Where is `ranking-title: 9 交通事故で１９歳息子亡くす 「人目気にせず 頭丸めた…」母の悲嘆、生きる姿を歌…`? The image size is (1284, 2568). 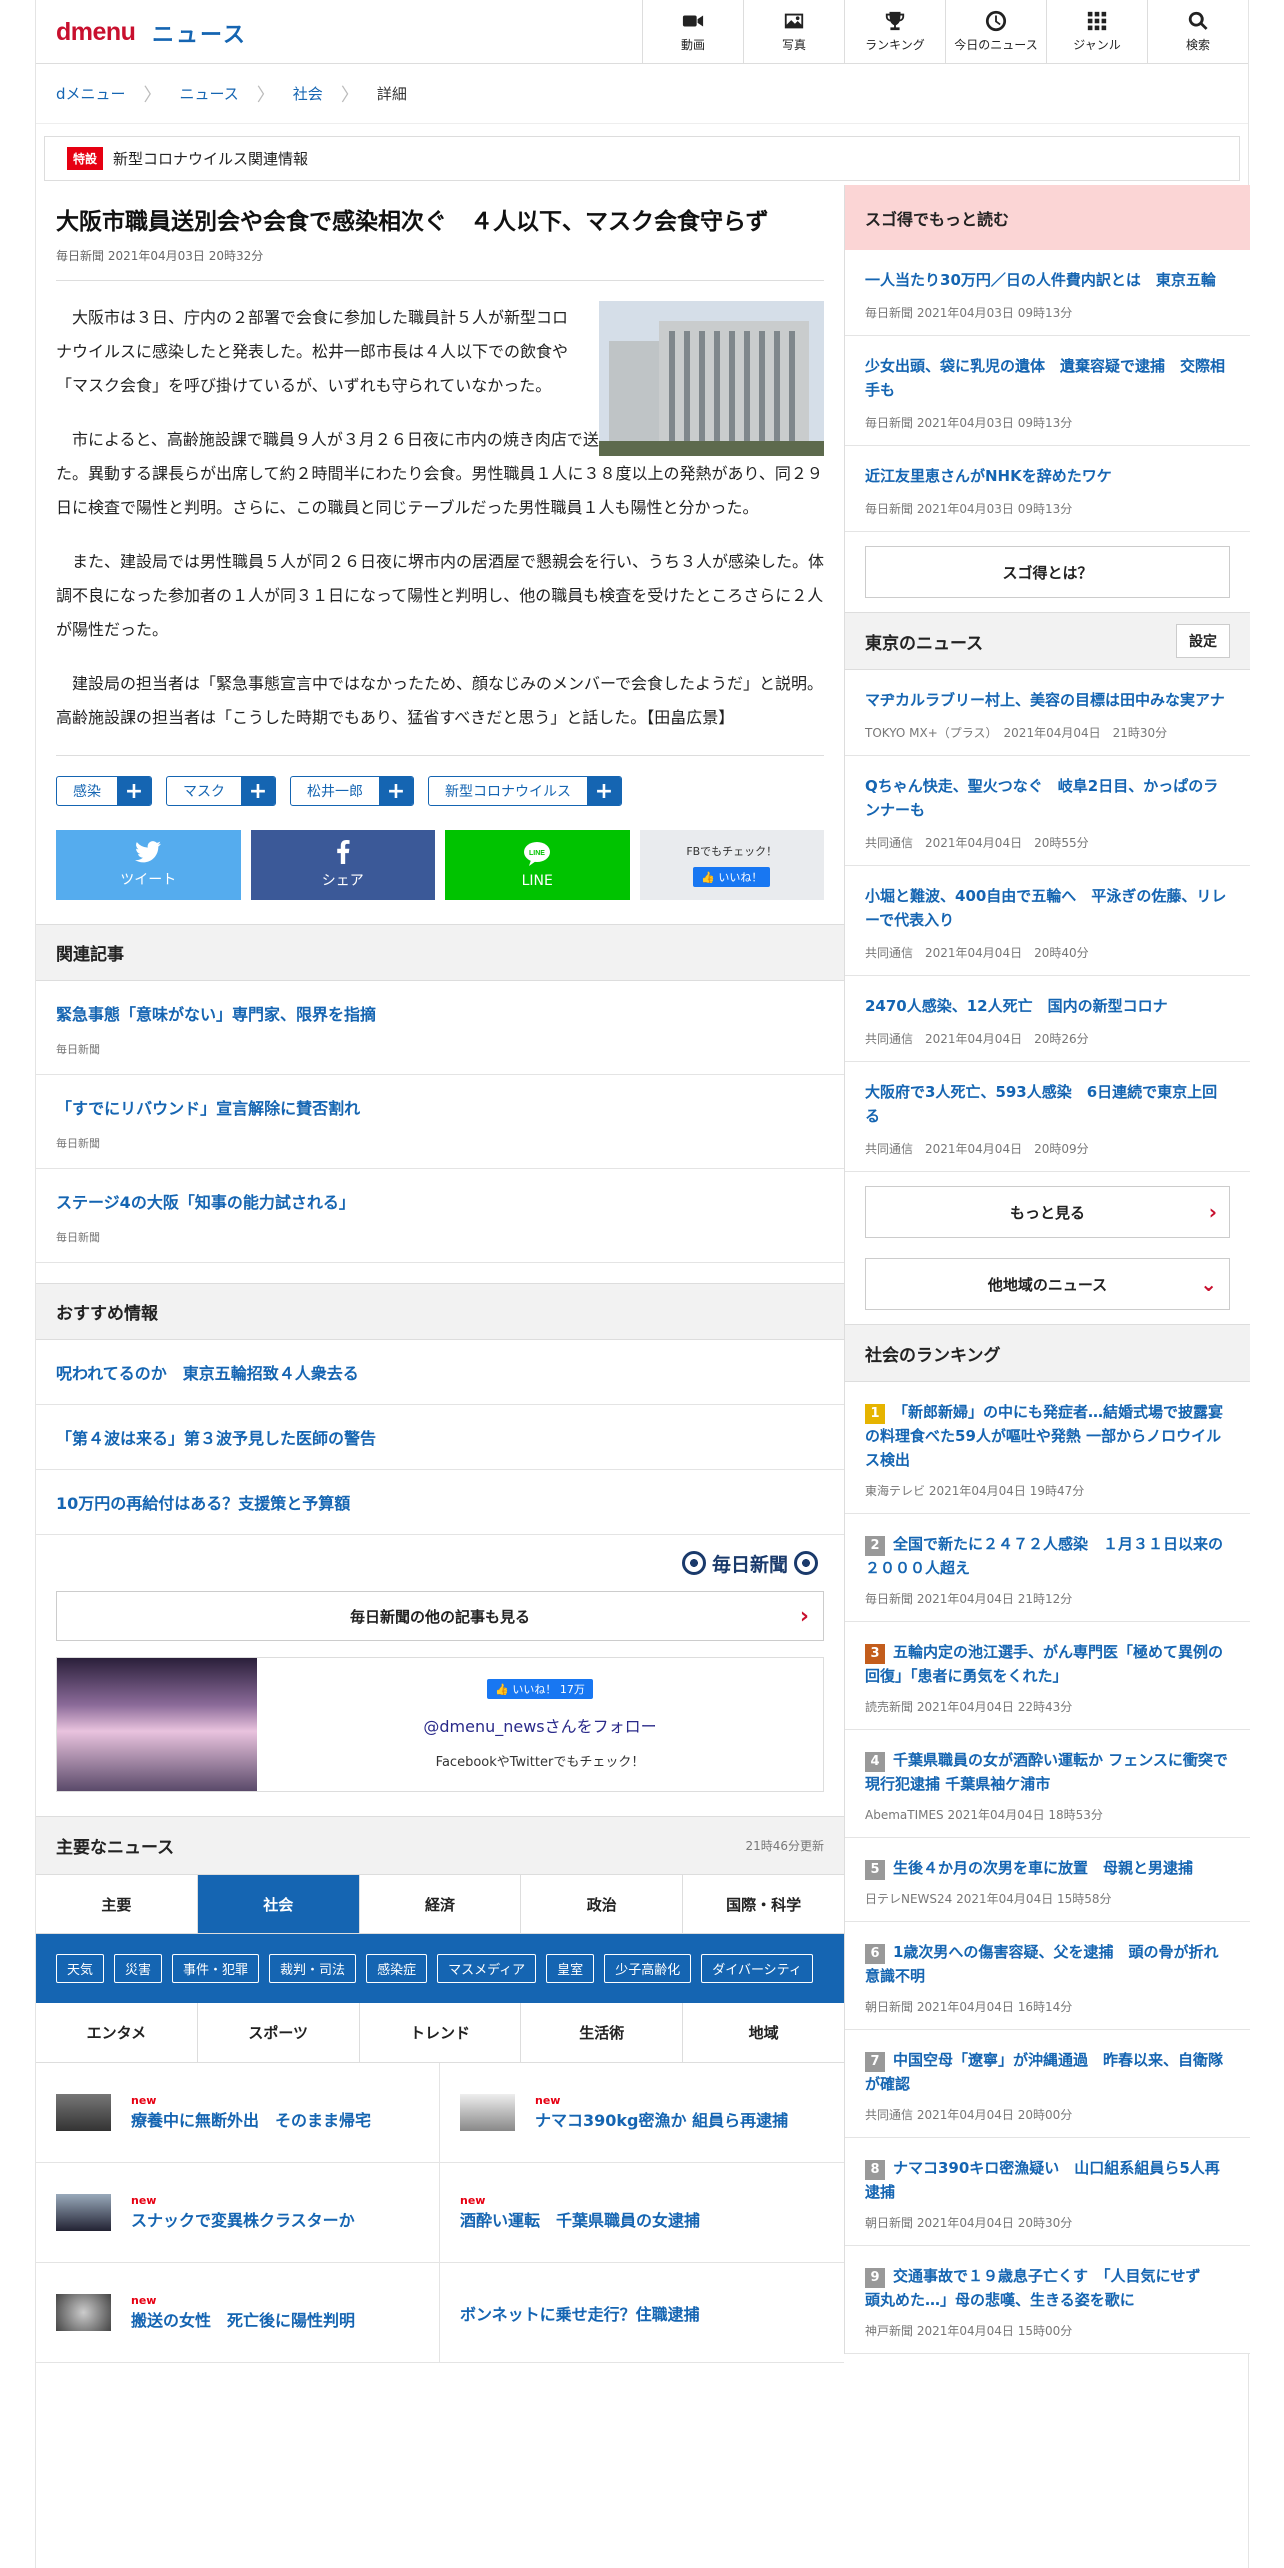 ranking-title: 9 交通事故で１９歳息子亡くす 「人目気にせず 頭丸めた…」母の悲嘆、生きる姿を歌… is located at coordinates (1047, 2288).